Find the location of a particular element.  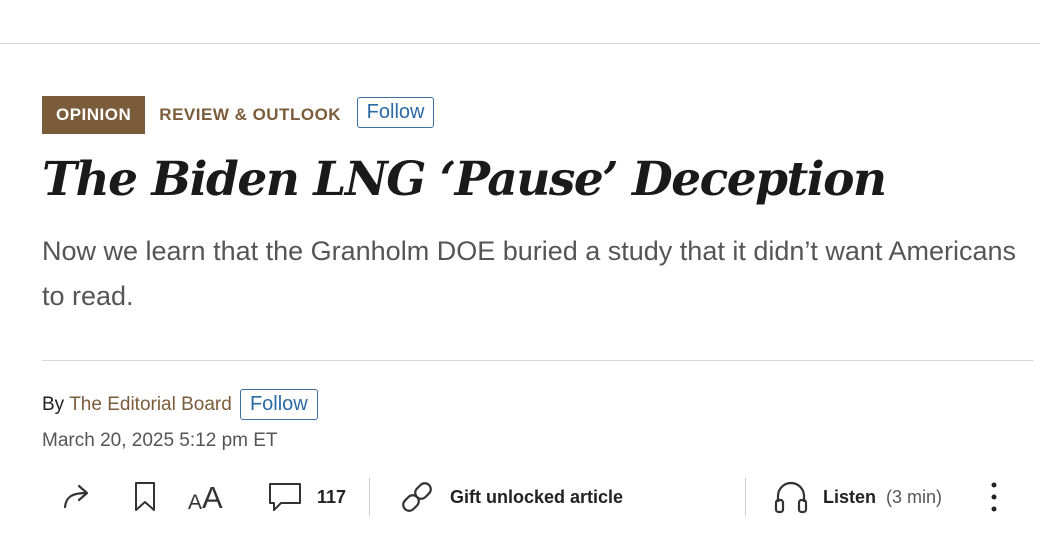

section-name: REVIEW & OUTLOOK is located at coordinates (250, 115).